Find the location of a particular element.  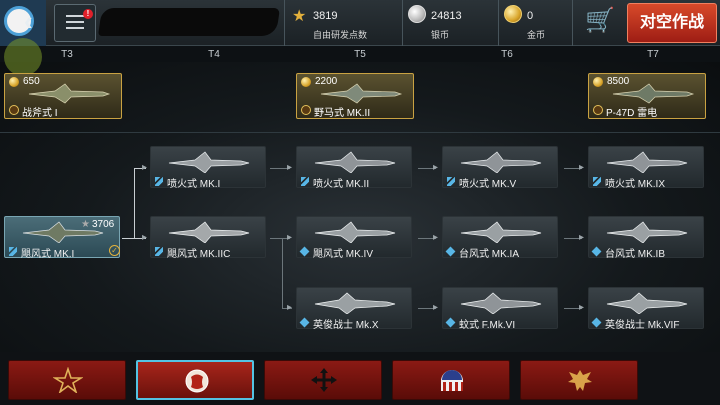

silver-coin-icon is located at coordinates (417, 14).